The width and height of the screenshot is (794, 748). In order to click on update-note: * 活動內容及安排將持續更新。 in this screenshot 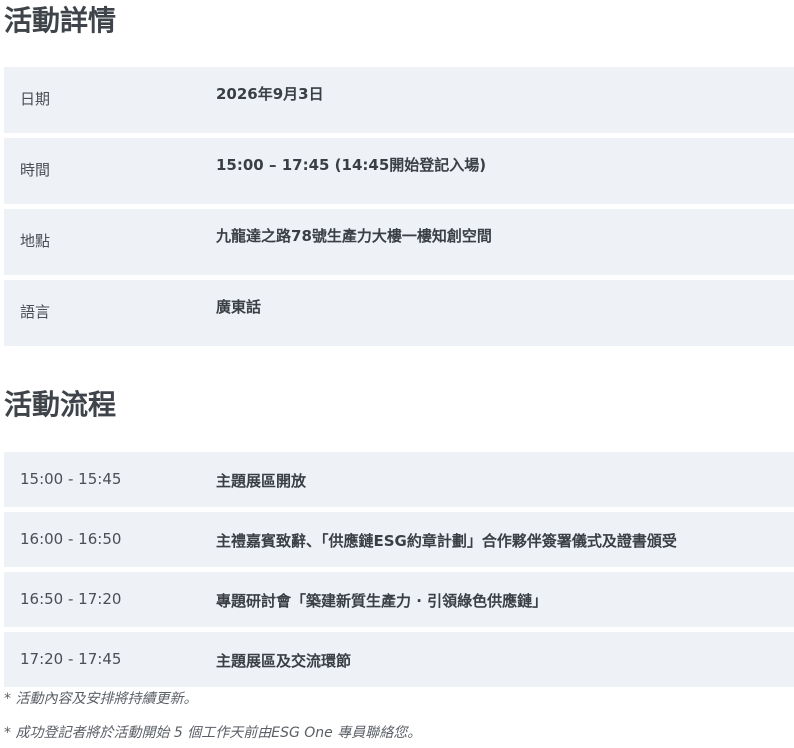, I will do `click(101, 699)`.